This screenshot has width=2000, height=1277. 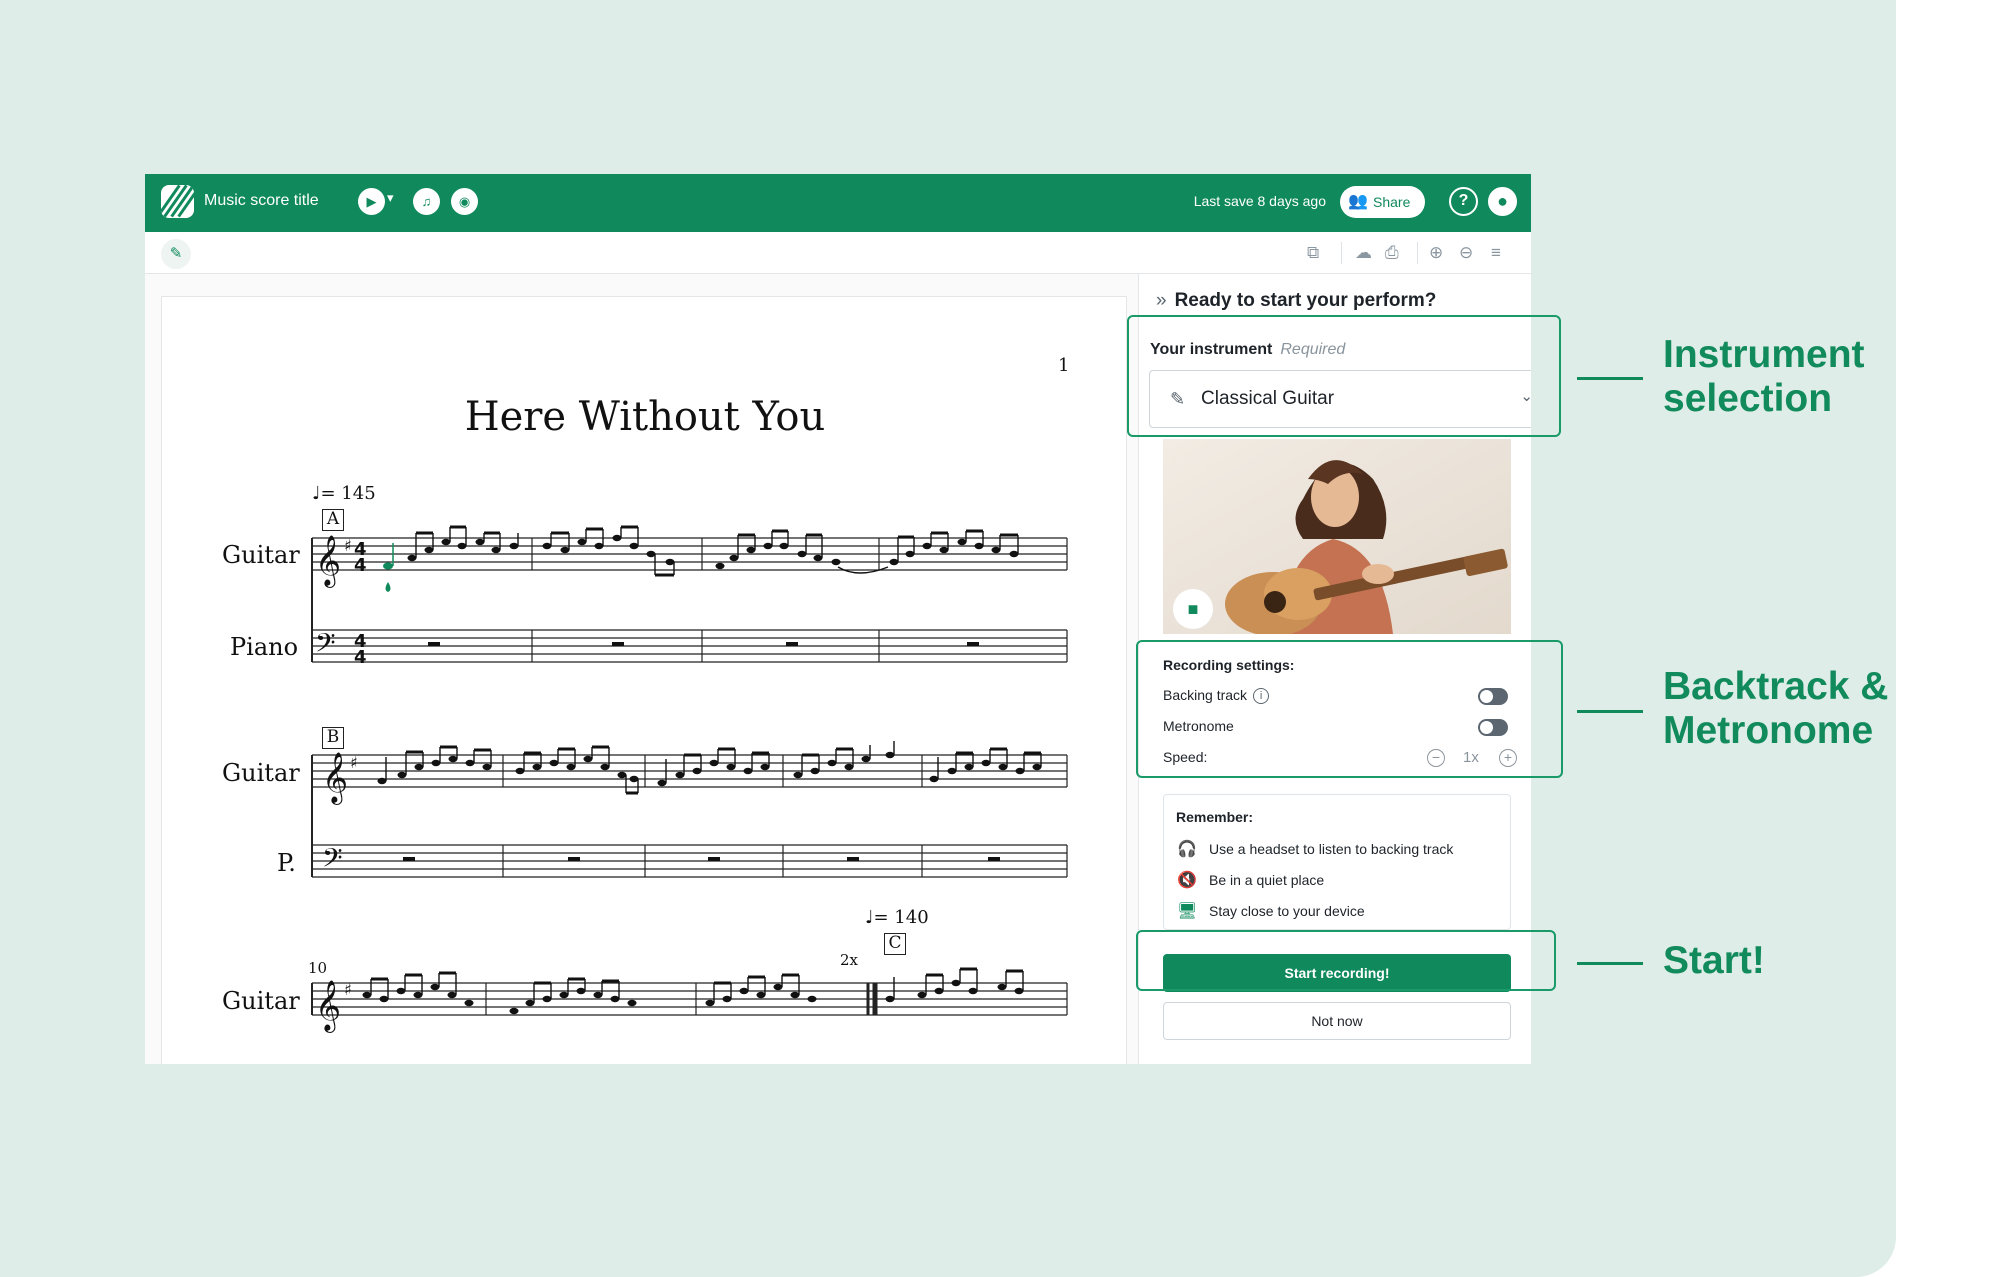 What do you see at coordinates (318, 968) in the screenshot?
I see `measure-number: 10` at bounding box center [318, 968].